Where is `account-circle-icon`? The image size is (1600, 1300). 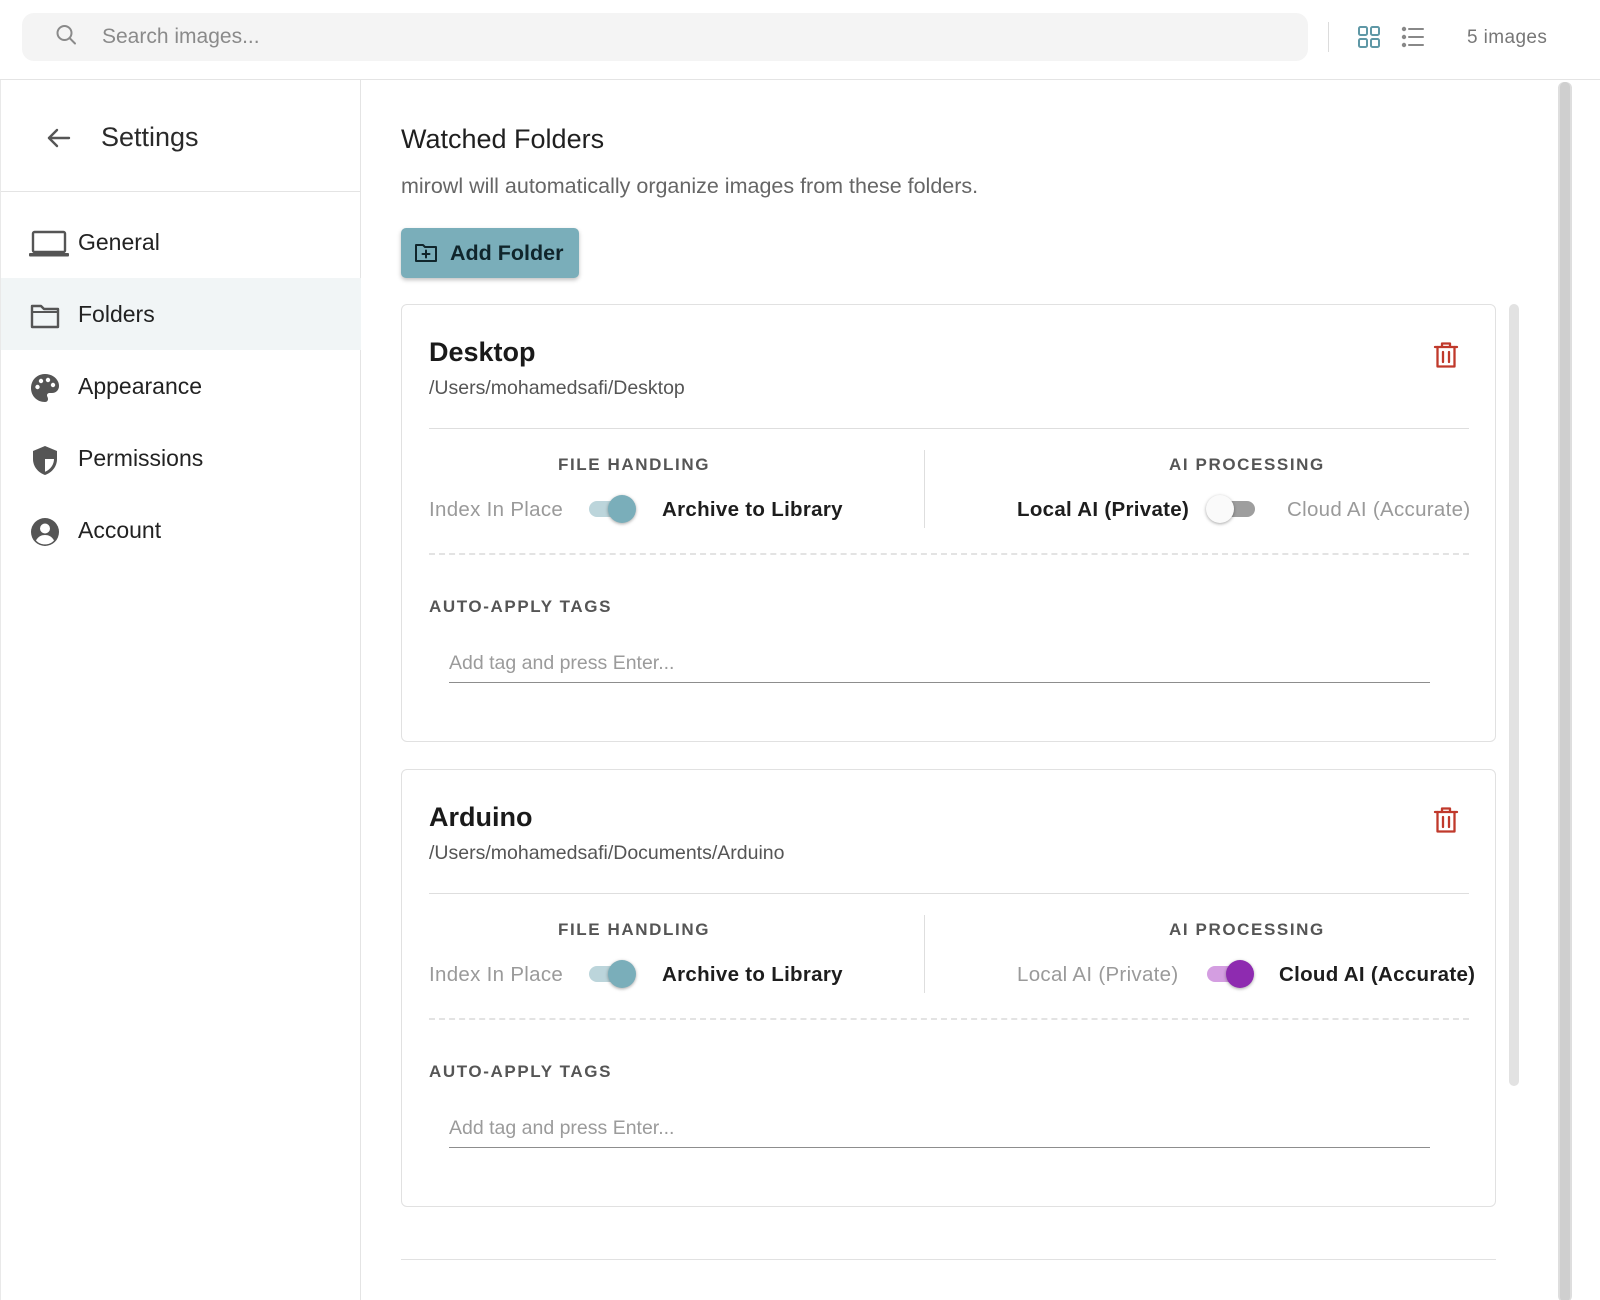 account-circle-icon is located at coordinates (45, 532).